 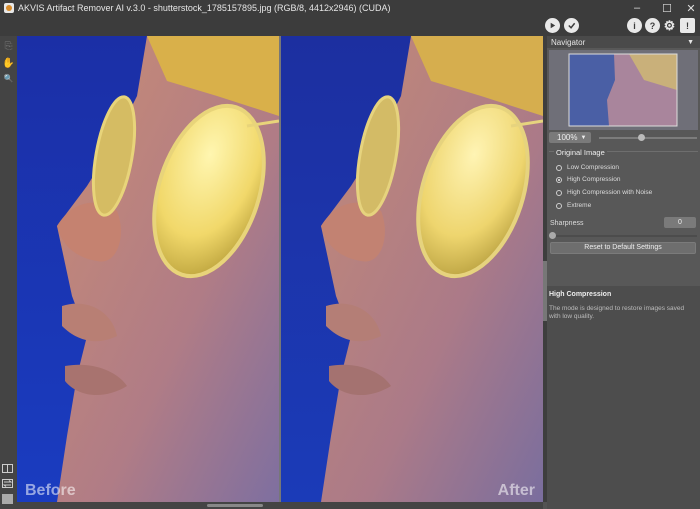 I want to click on navigator-title: Navigator, so click(x=568, y=42).